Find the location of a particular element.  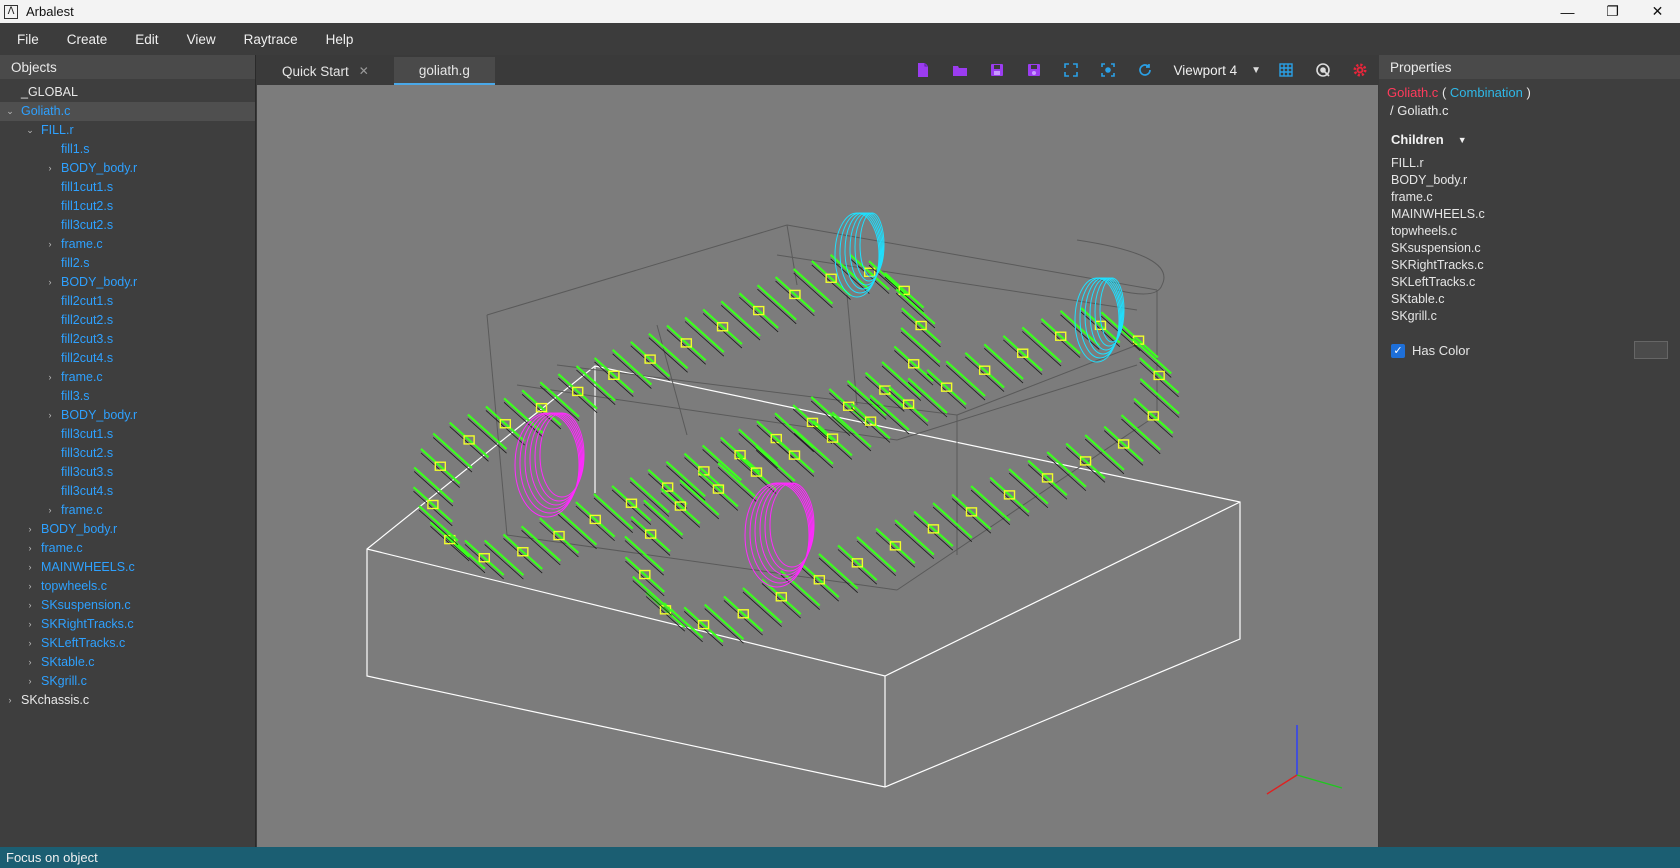

tree-node-label: fill2cut2.s is located at coordinates (87, 320).